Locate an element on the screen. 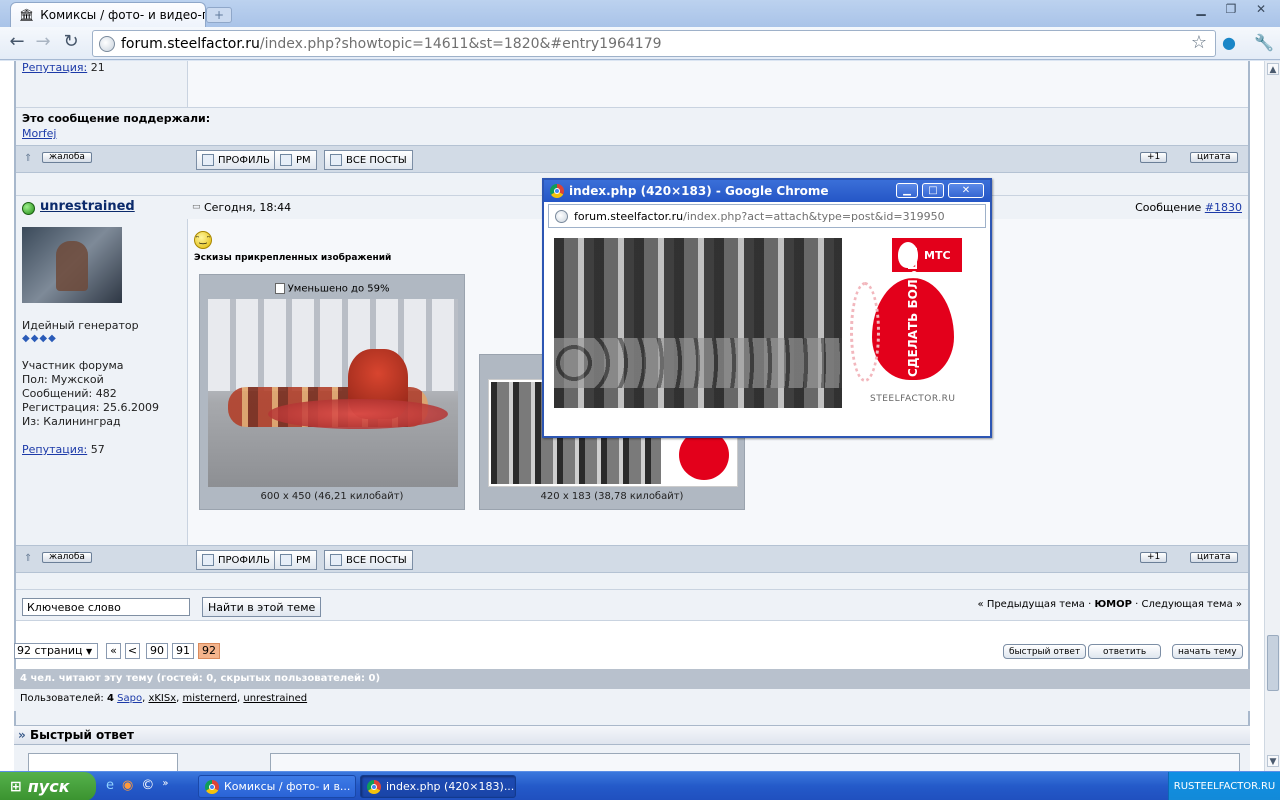 The width and height of the screenshot is (1280, 800). quick-launch-expand-icon: » is located at coordinates (165, 785).